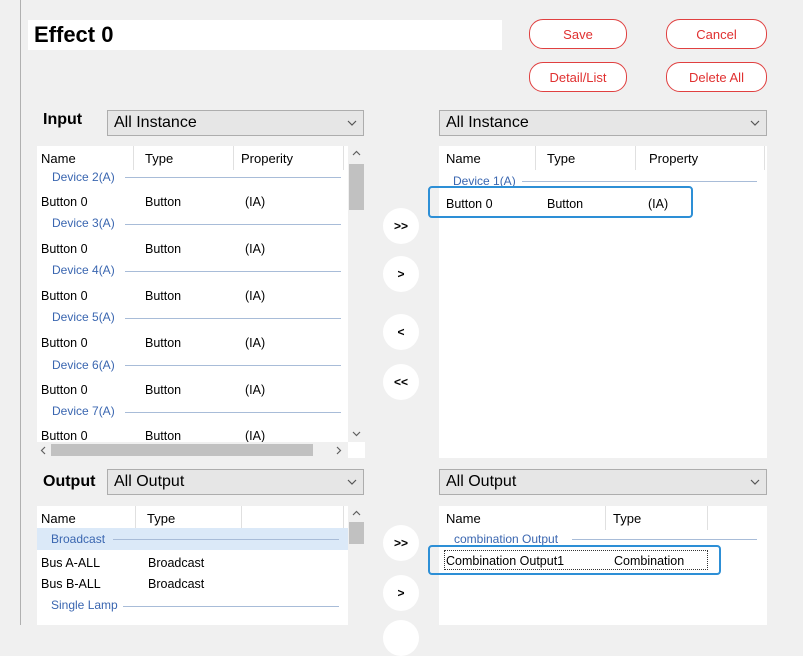 The image size is (803, 656). I want to click on cancel-button: Cancel, so click(716, 34).